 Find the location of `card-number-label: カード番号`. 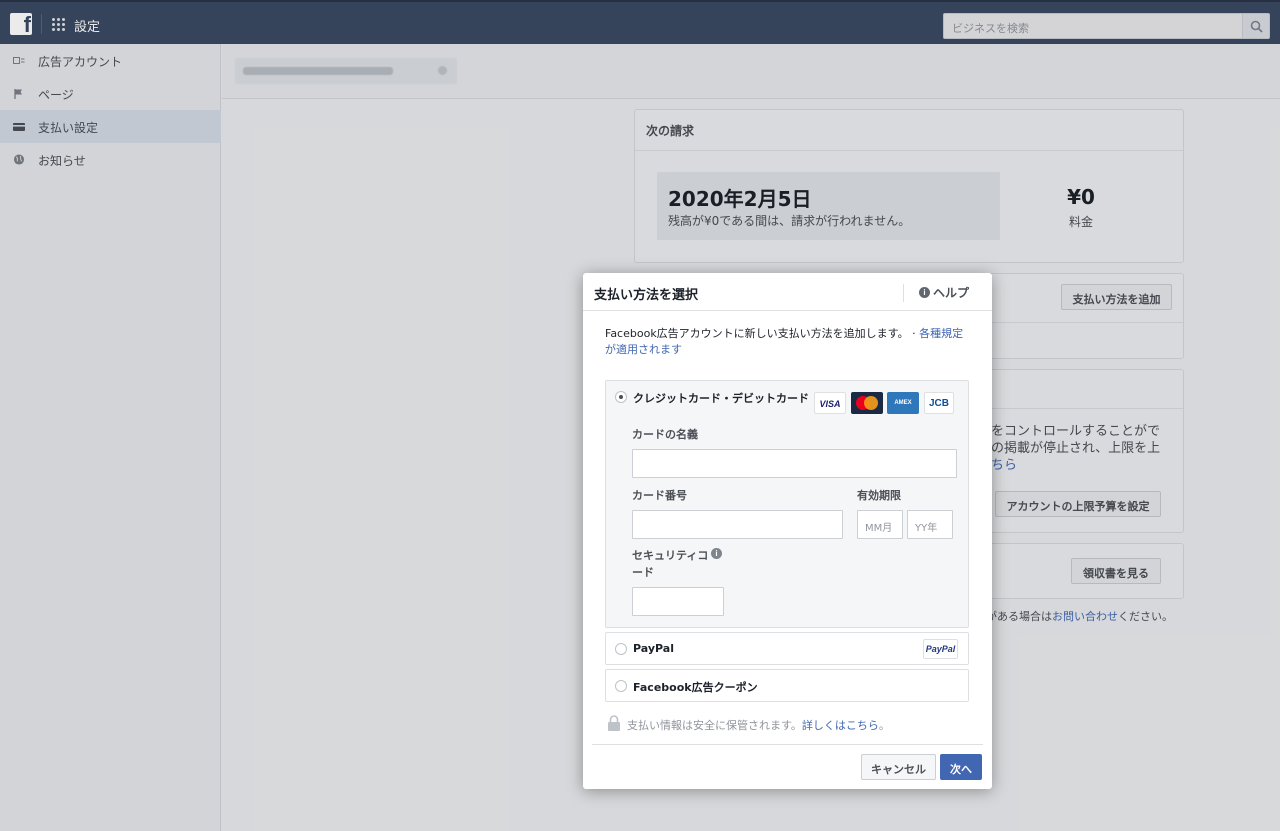

card-number-label: カード番号 is located at coordinates (659, 495).